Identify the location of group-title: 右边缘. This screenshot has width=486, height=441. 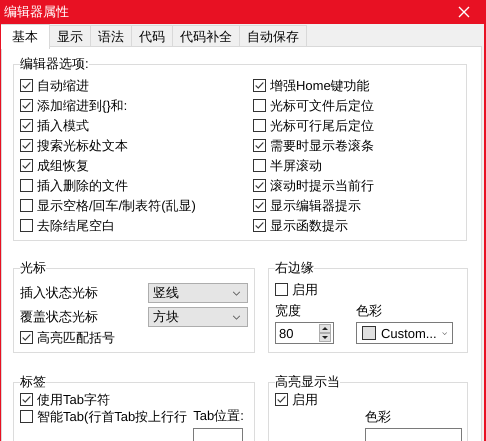
(294, 268).